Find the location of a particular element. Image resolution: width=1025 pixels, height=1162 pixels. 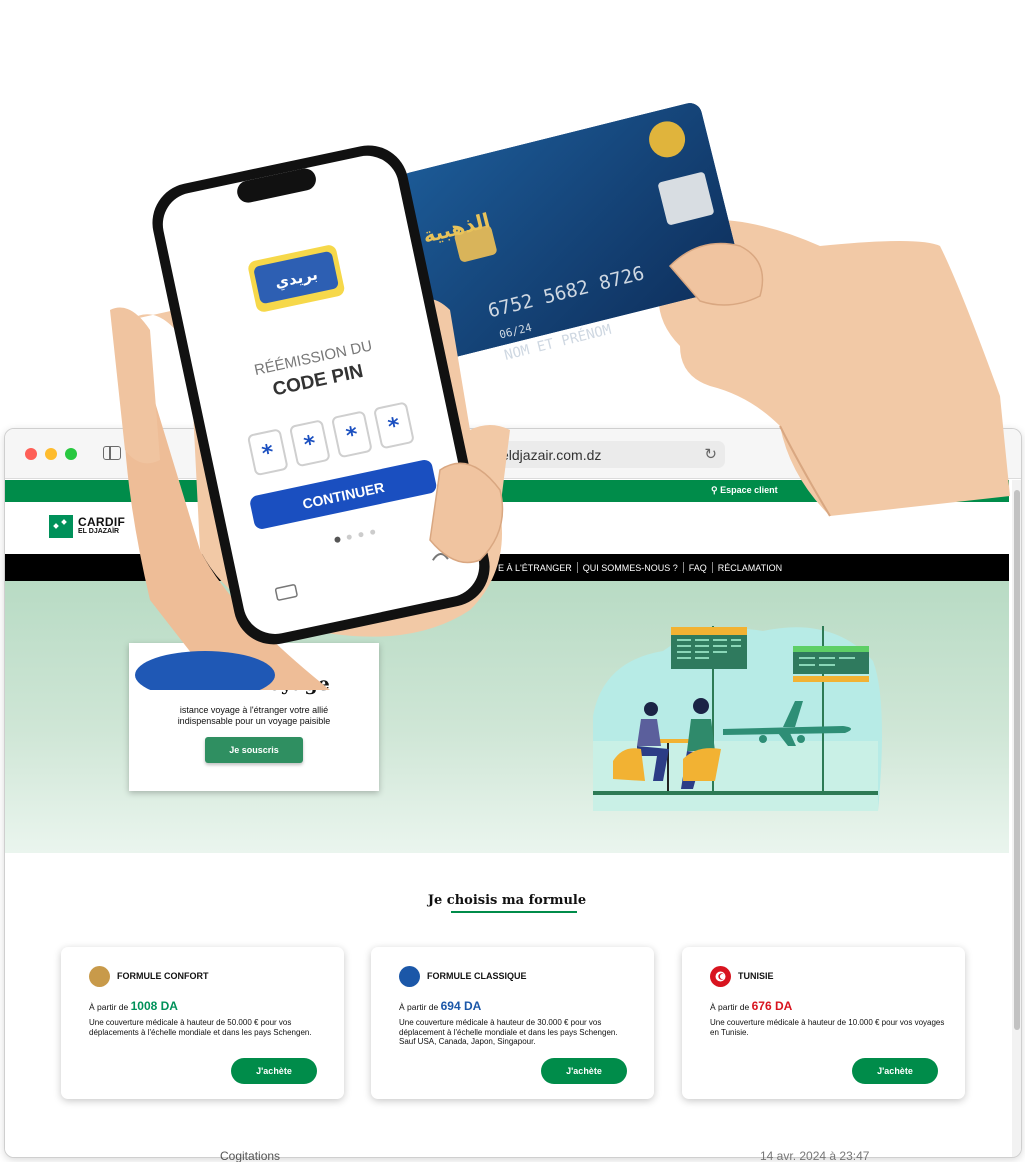

formule-price-row: À partir de 694 DA is located at coordinates (440, 1006).